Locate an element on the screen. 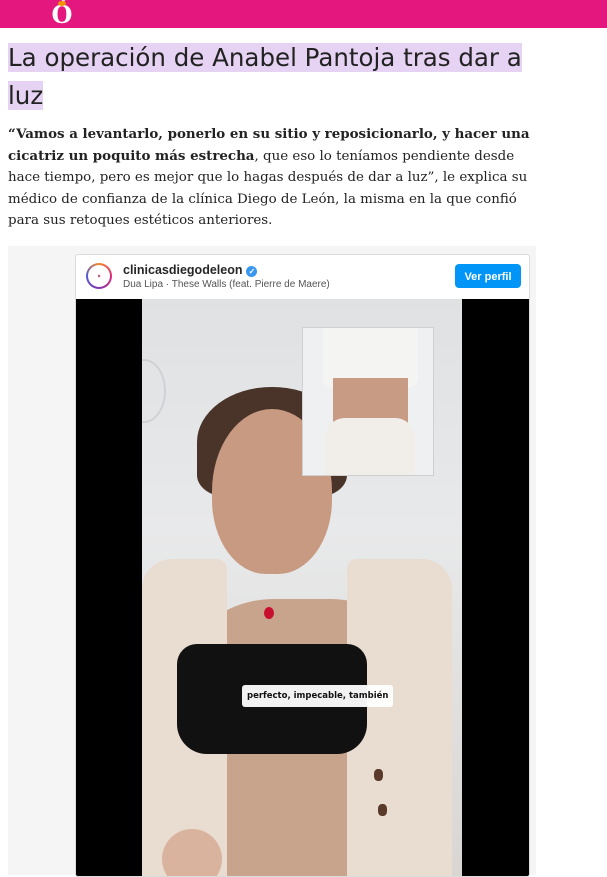 This screenshot has height=877, width=607. inset-pants is located at coordinates (370, 446).